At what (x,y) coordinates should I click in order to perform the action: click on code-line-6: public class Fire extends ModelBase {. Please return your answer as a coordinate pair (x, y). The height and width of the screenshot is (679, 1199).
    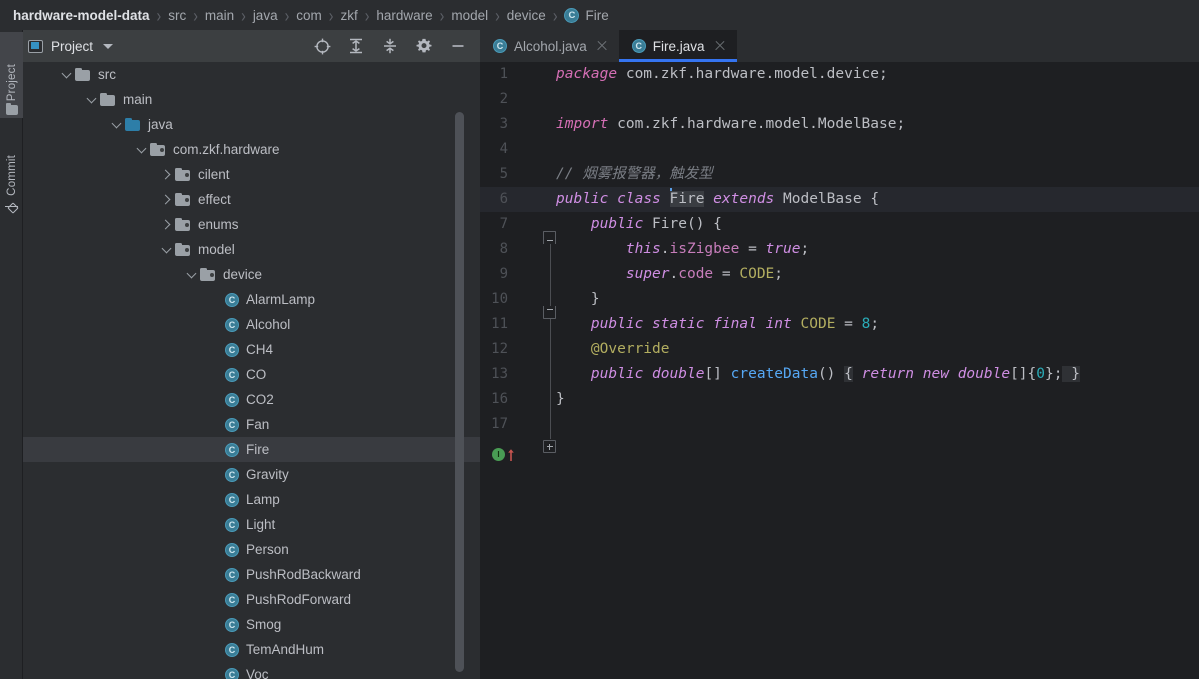
    Looking at the image, I should click on (717, 199).